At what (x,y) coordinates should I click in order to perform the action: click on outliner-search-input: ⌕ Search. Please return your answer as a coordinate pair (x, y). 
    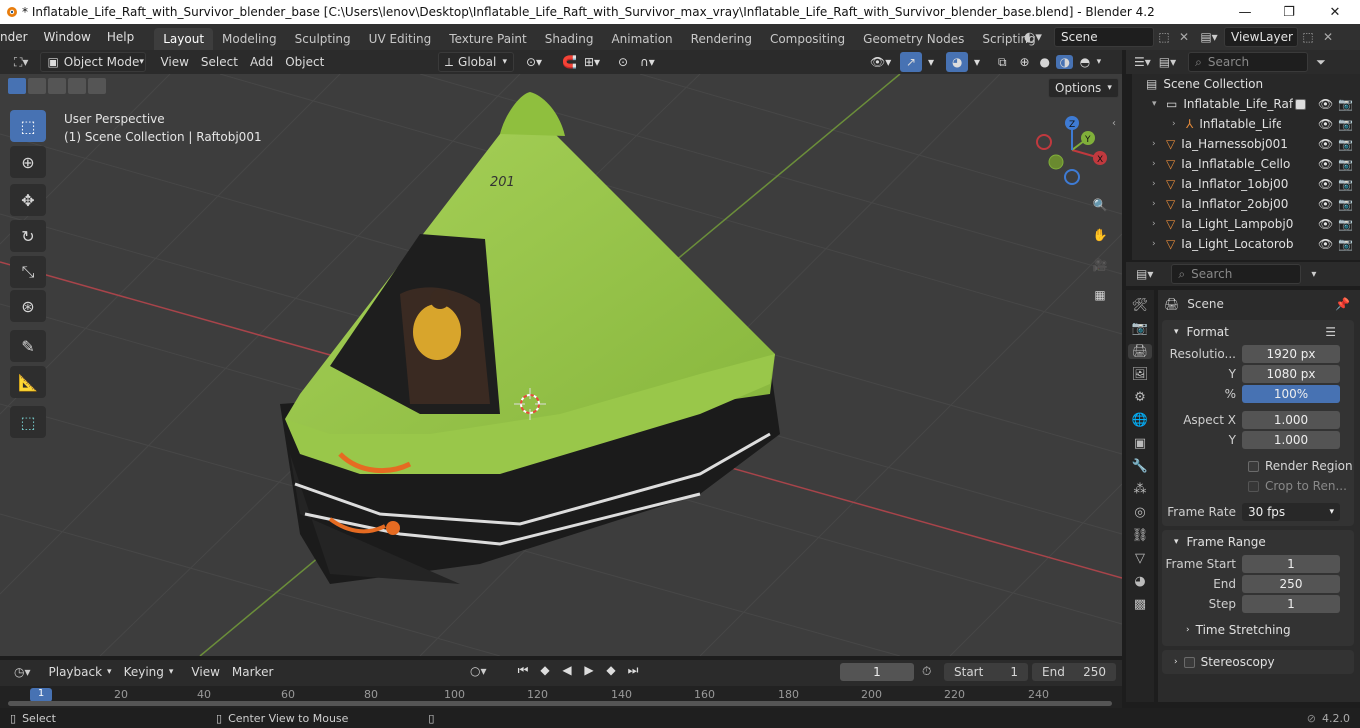
    Looking at the image, I should click on (1248, 62).